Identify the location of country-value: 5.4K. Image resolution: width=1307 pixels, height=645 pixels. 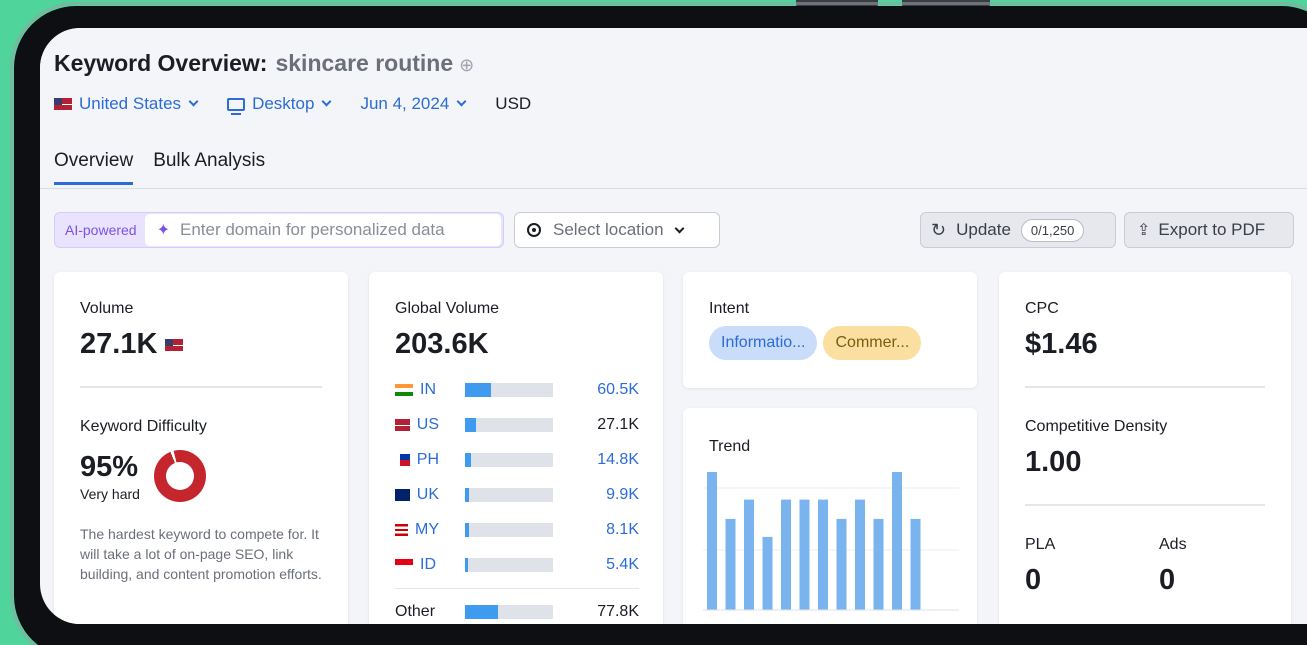
(622, 564).